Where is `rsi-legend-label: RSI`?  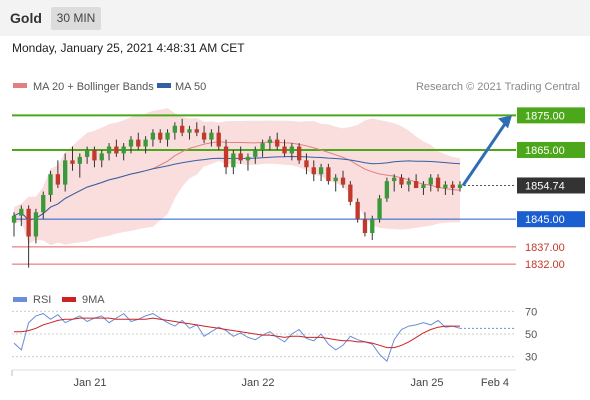
rsi-legend-label: RSI is located at coordinates (42, 300).